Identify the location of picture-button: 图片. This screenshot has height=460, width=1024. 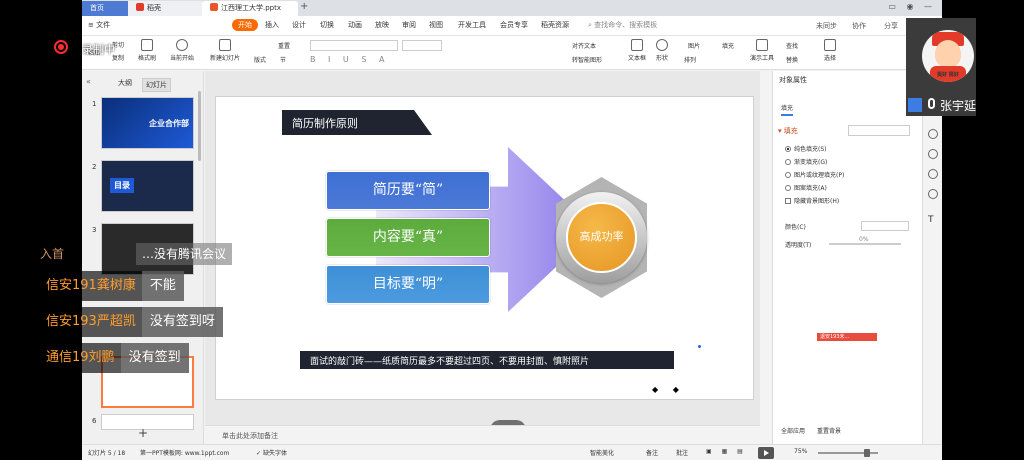
(694, 45).